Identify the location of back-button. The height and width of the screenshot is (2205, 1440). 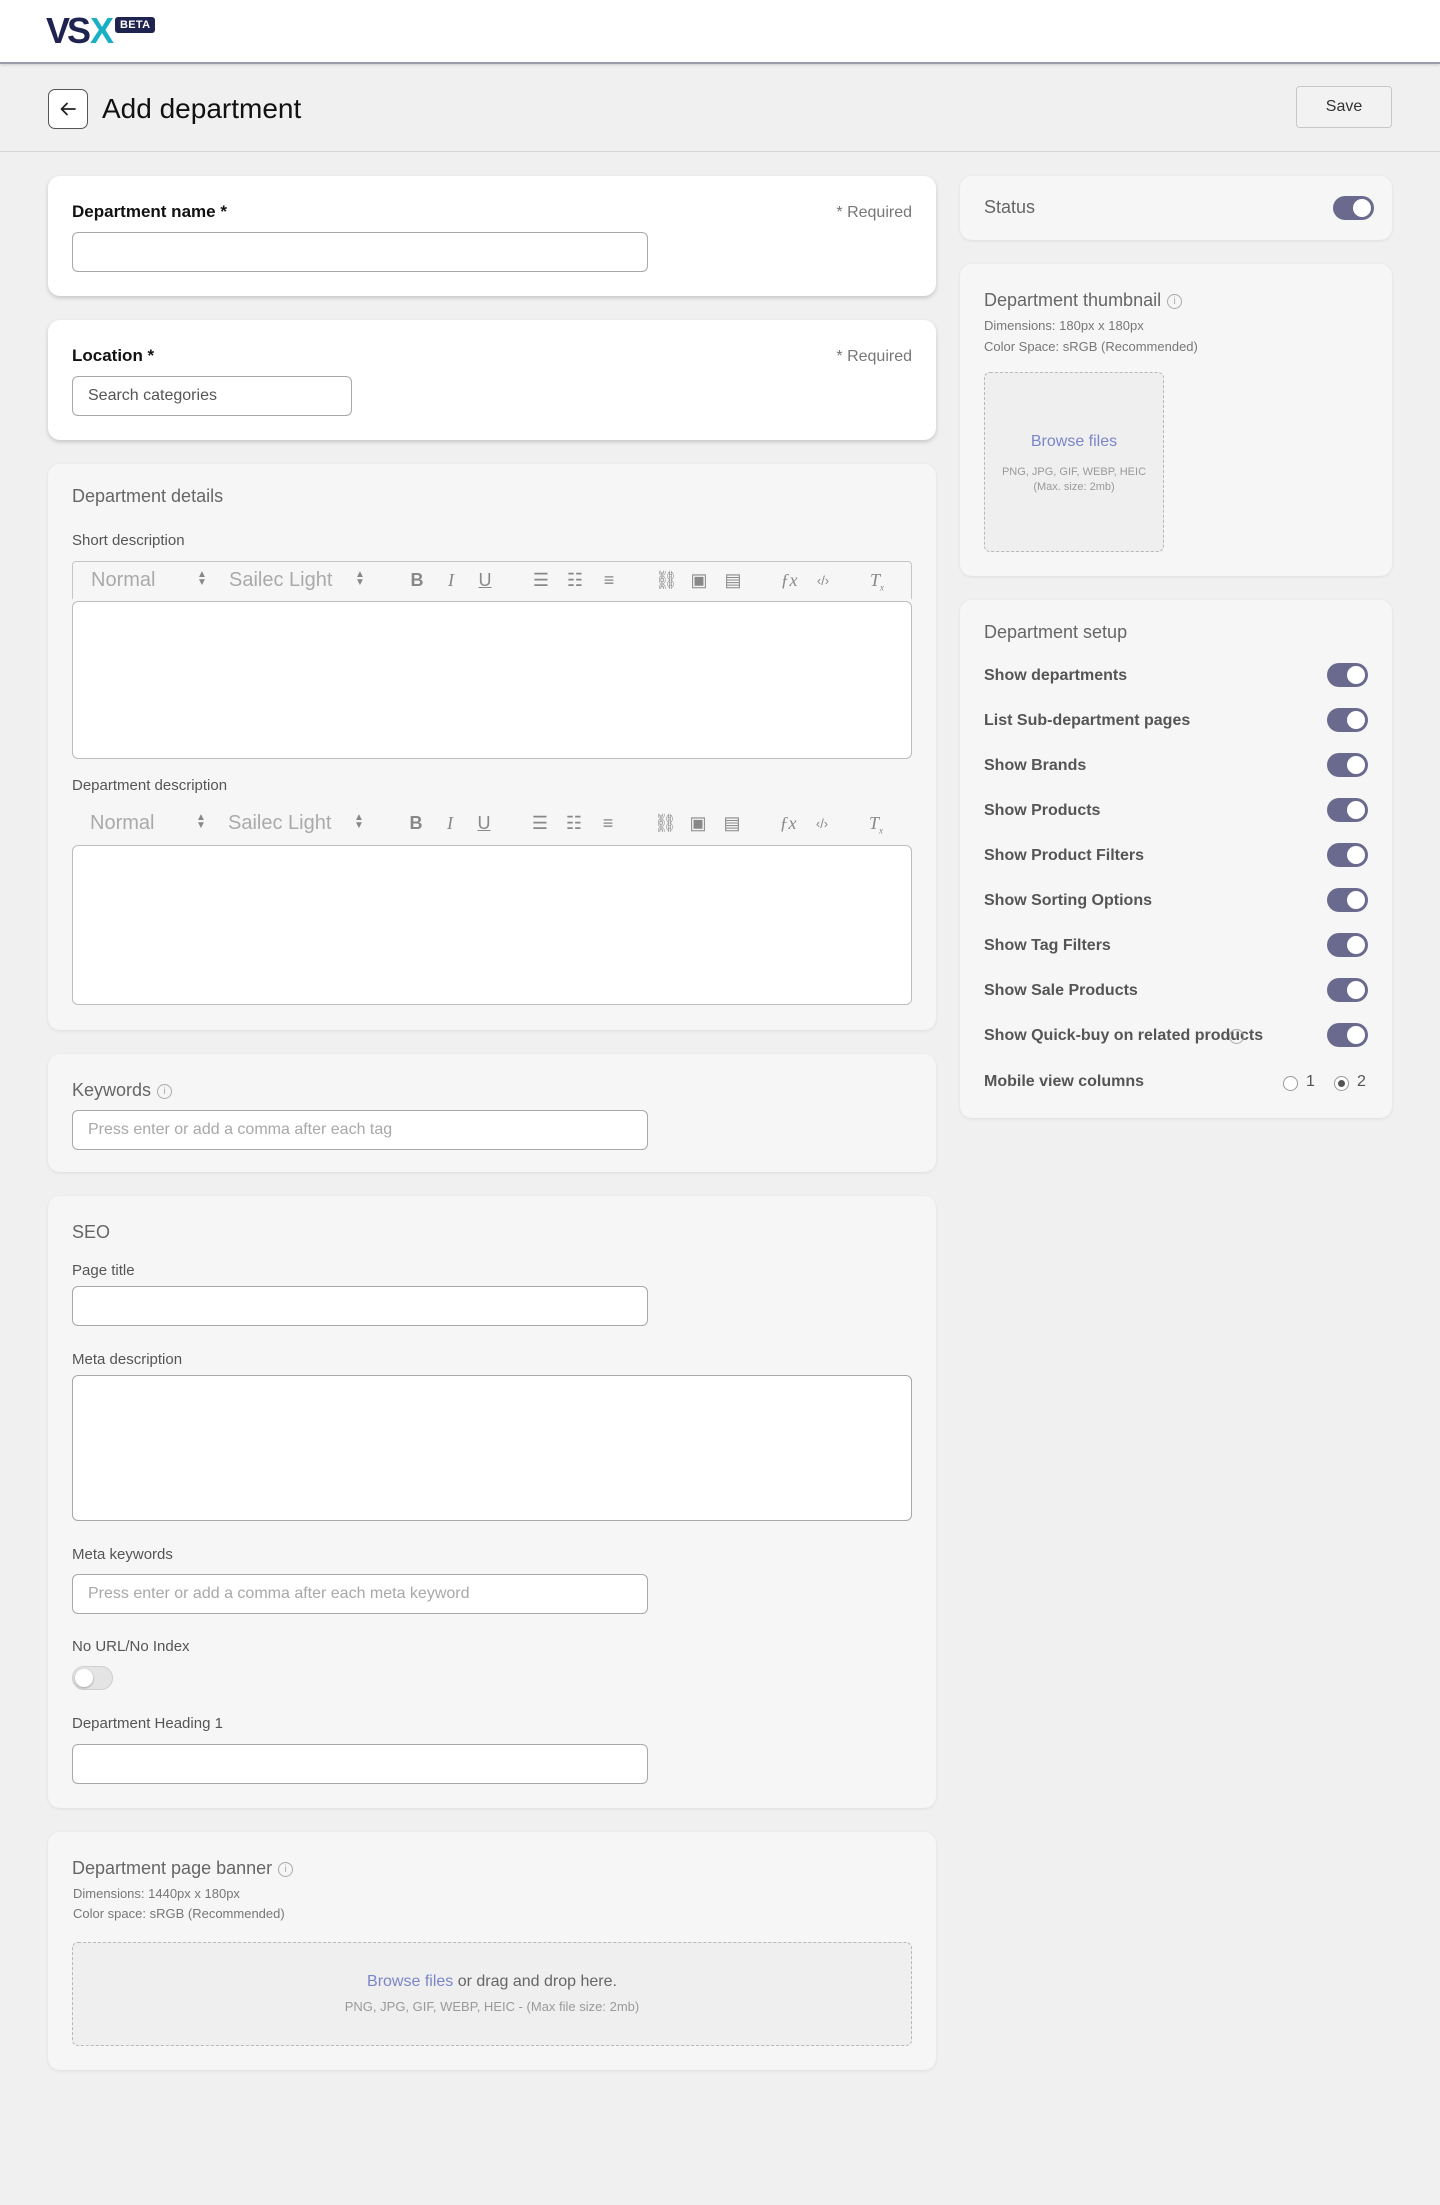
(68, 109).